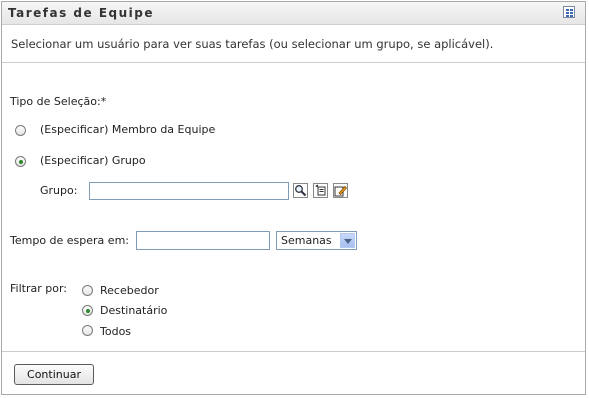  Describe the element at coordinates (340, 190) in the screenshot. I see `edit-list-icon` at that location.